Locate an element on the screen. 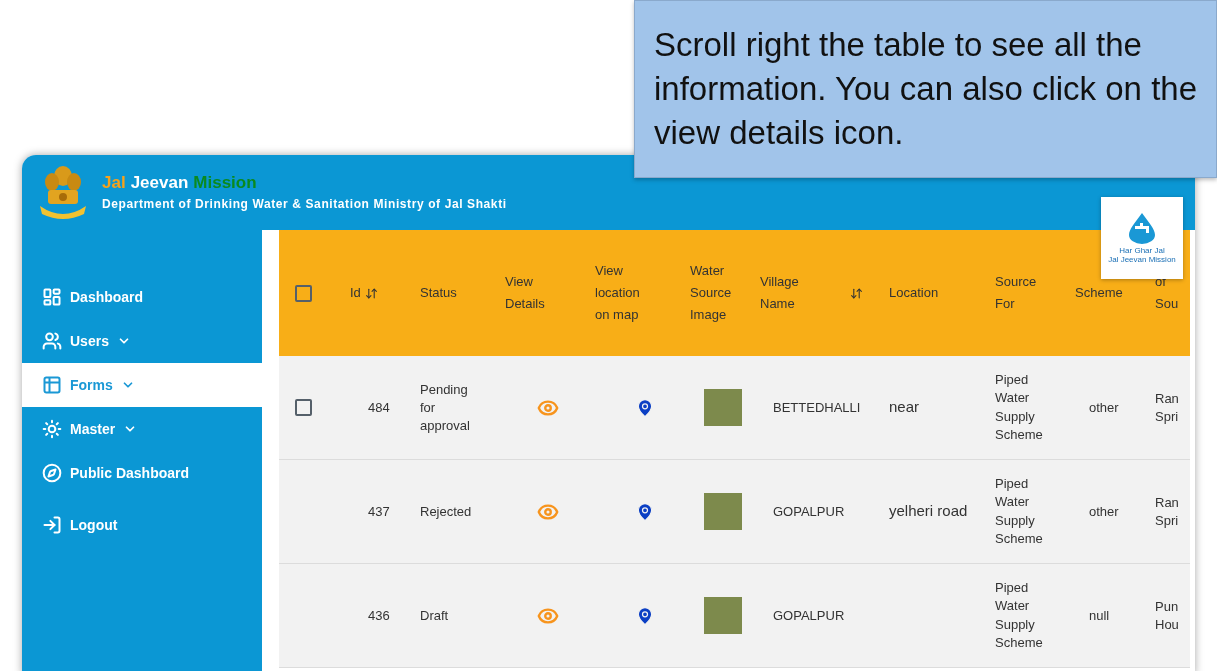 The height and width of the screenshot is (671, 1217). table-cell-text: 436 is located at coordinates (378, 615).